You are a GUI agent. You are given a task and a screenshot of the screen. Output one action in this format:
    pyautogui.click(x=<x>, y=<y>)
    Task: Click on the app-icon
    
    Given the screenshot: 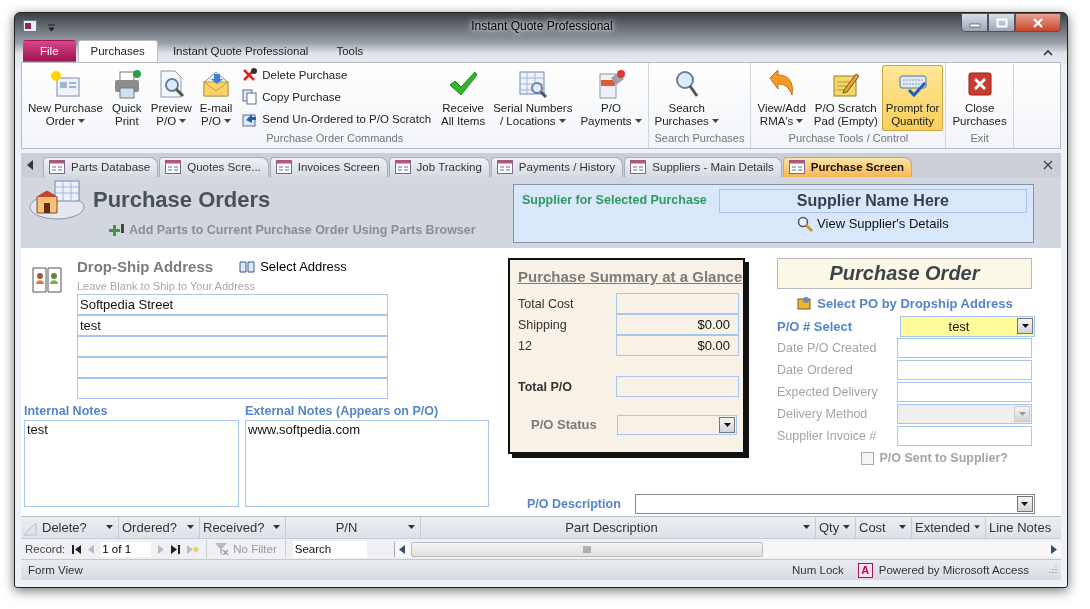 What is the action you would take?
    pyautogui.click(x=30, y=26)
    